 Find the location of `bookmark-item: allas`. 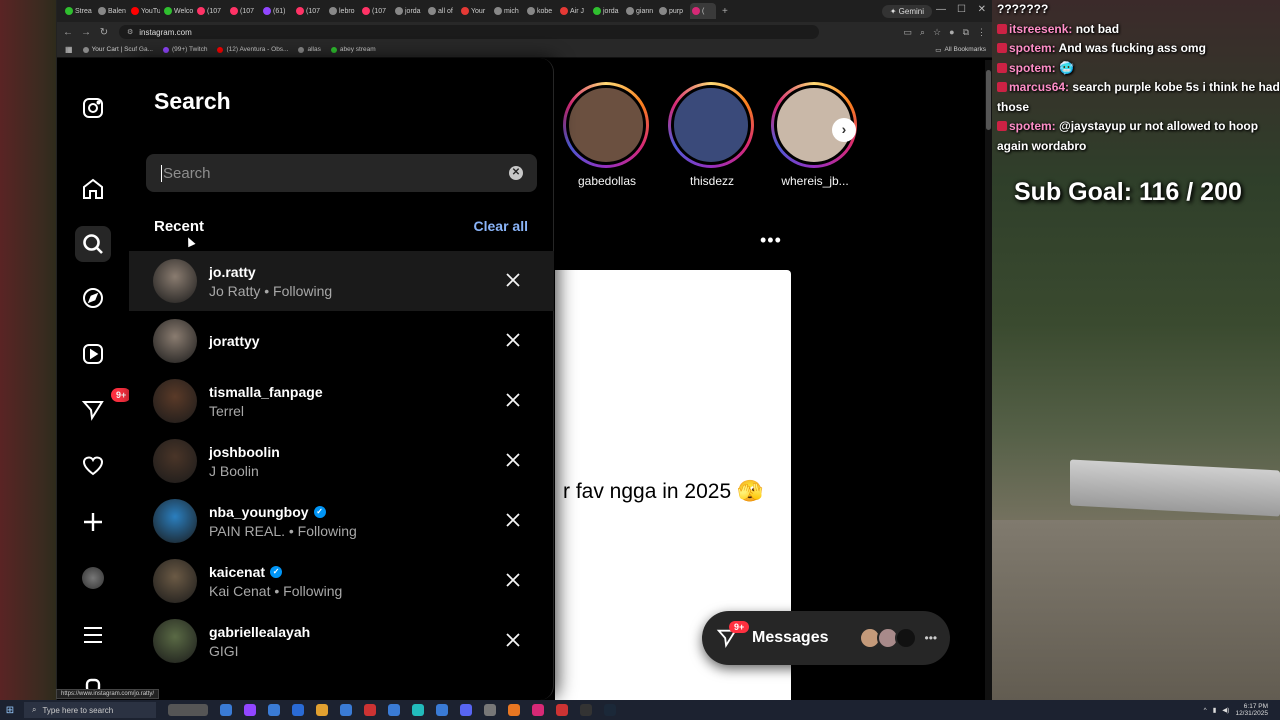

bookmark-item: allas is located at coordinates (309, 49).